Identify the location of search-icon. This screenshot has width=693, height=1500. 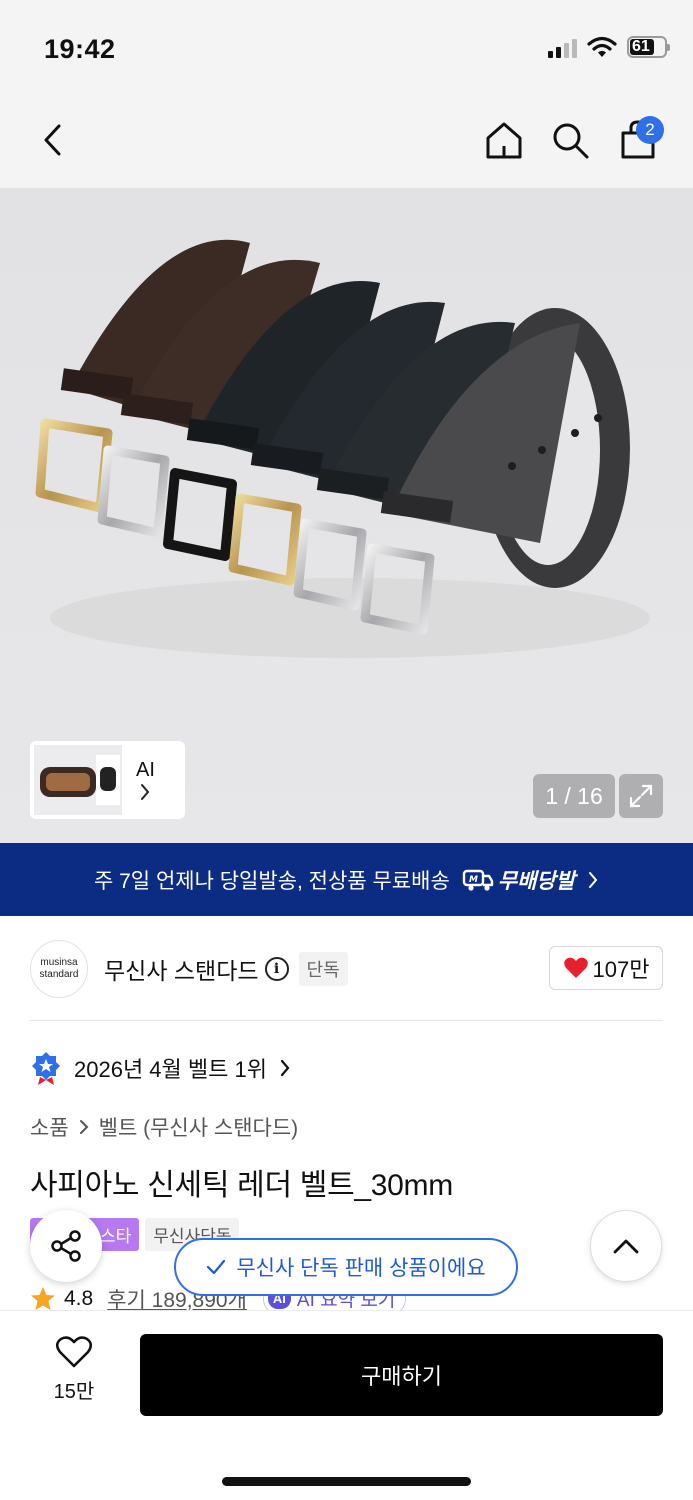
(571, 141).